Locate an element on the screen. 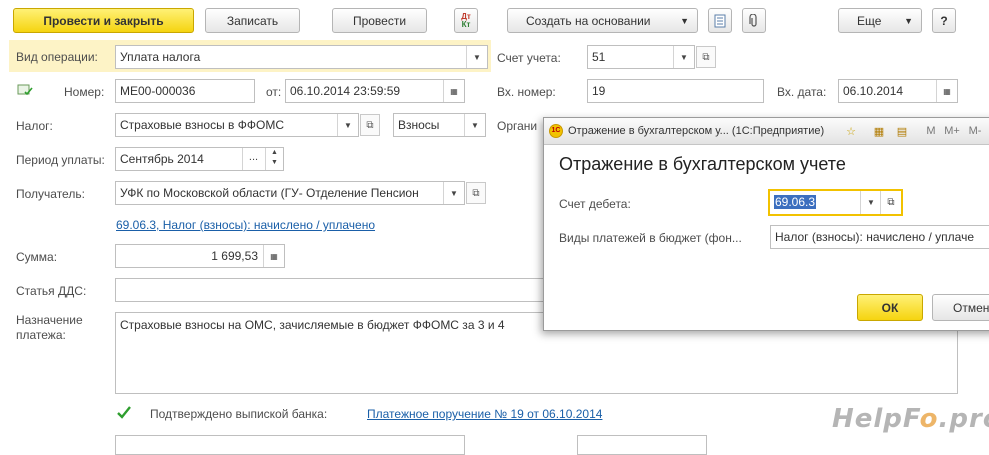 This screenshot has height=455, width=989. account-select: 51 ▼ is located at coordinates (641, 57).